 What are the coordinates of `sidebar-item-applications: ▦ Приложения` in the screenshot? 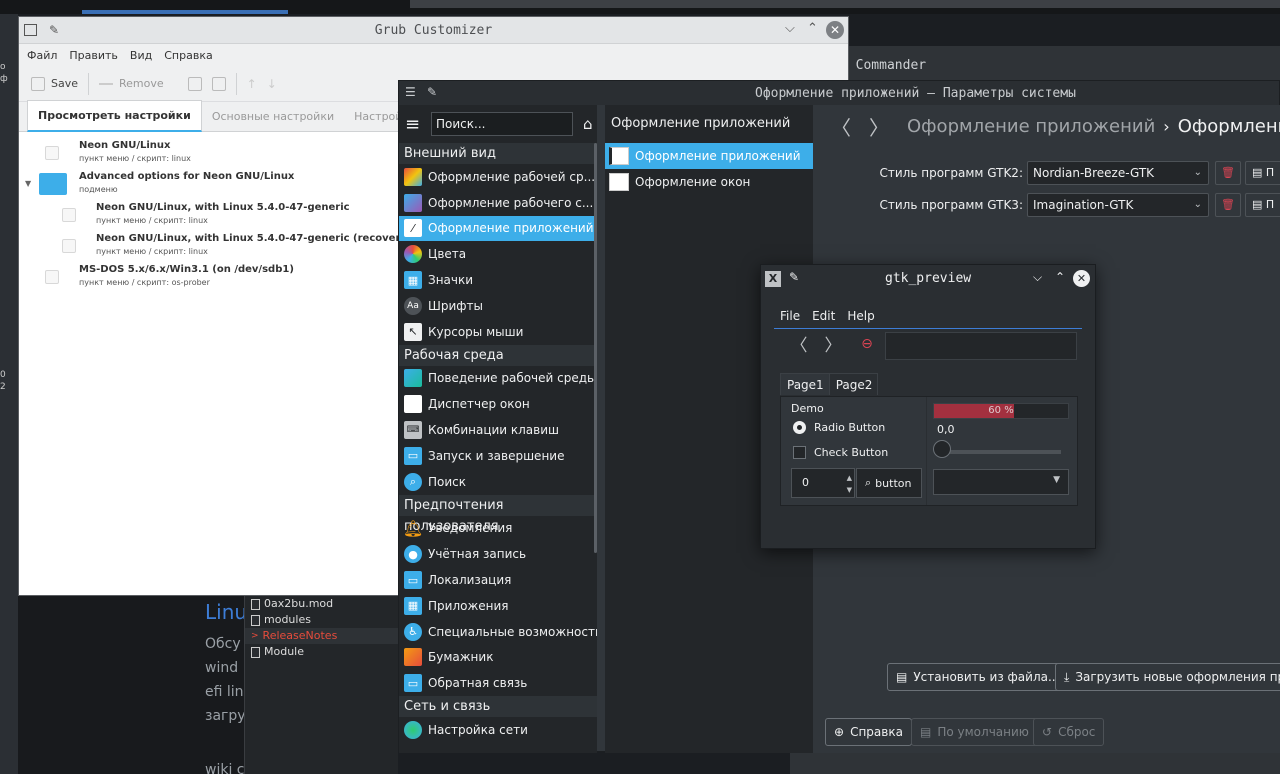 It's located at (498, 606).